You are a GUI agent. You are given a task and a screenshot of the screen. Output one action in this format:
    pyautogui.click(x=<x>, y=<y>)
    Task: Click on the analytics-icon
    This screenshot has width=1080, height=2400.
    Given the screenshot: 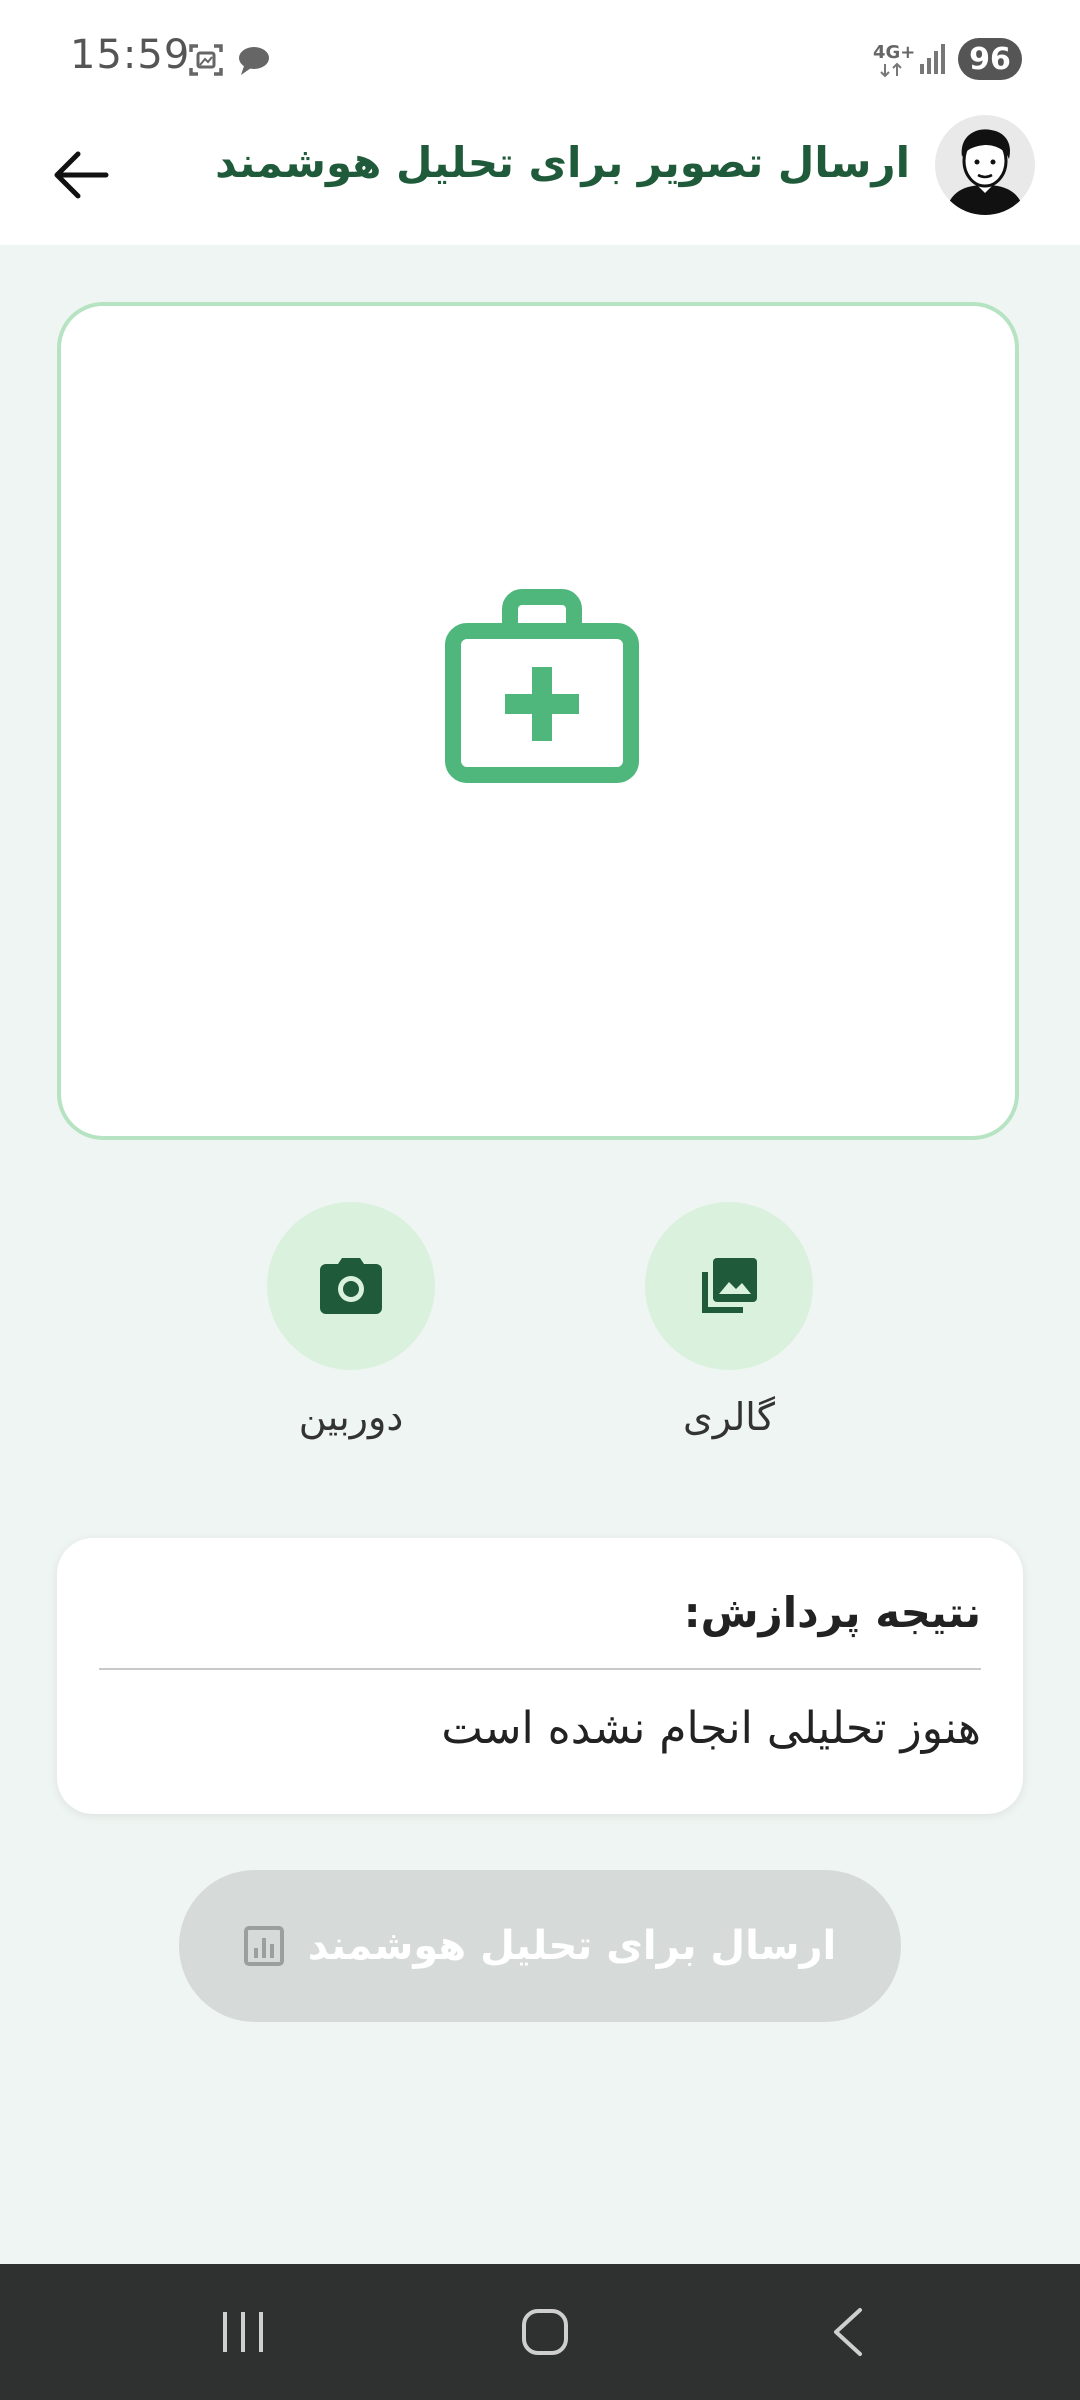 What is the action you would take?
    pyautogui.click(x=263, y=1946)
    